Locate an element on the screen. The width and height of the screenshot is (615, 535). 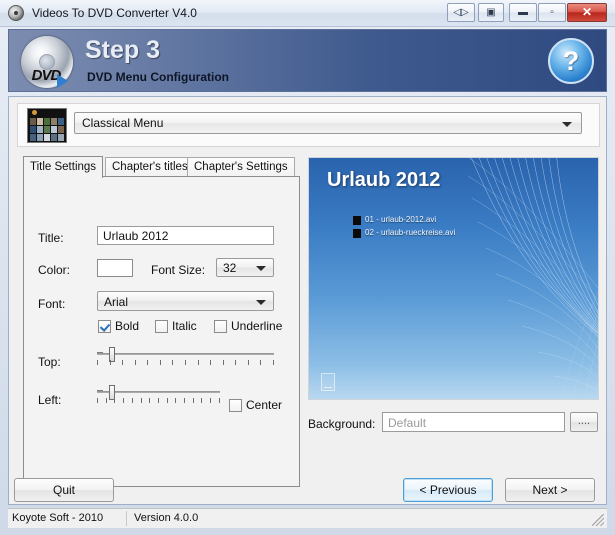
title-field-label: Title: is located at coordinates (51, 238).